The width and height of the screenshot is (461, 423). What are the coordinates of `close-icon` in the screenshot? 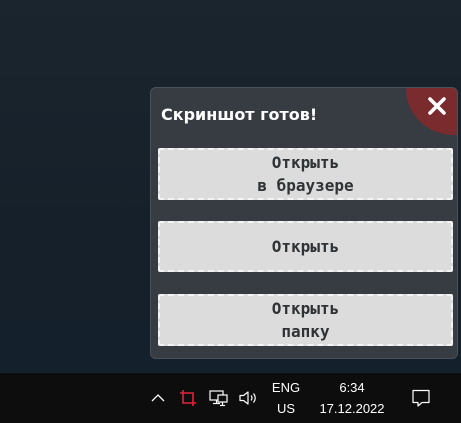 It's located at (437, 106).